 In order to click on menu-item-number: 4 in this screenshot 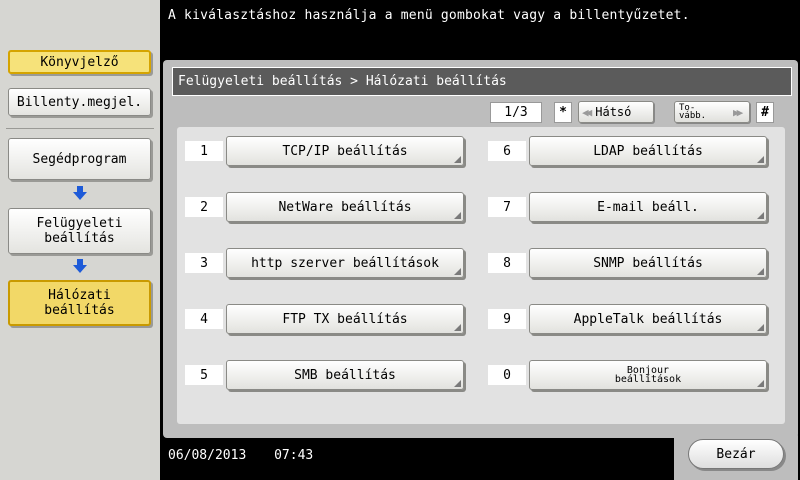, I will do `click(204, 319)`.